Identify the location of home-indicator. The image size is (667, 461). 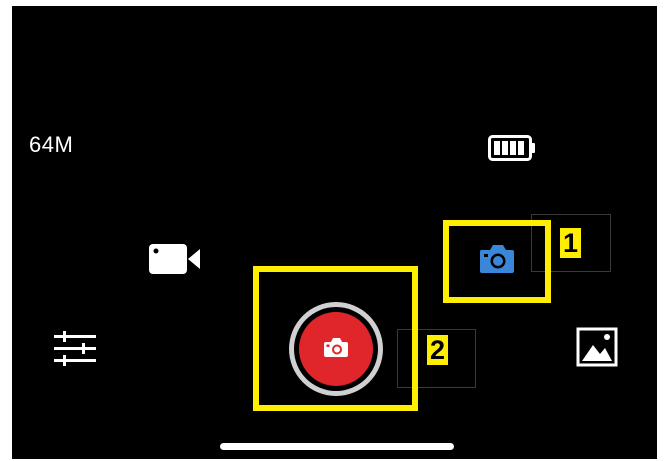
(337, 446).